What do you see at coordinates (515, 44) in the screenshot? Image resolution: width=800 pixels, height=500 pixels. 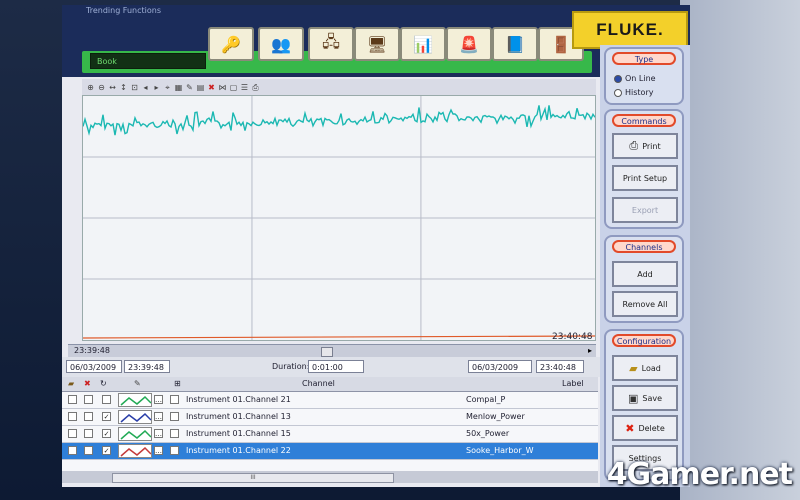 I see `book-tool-button: 📘` at bounding box center [515, 44].